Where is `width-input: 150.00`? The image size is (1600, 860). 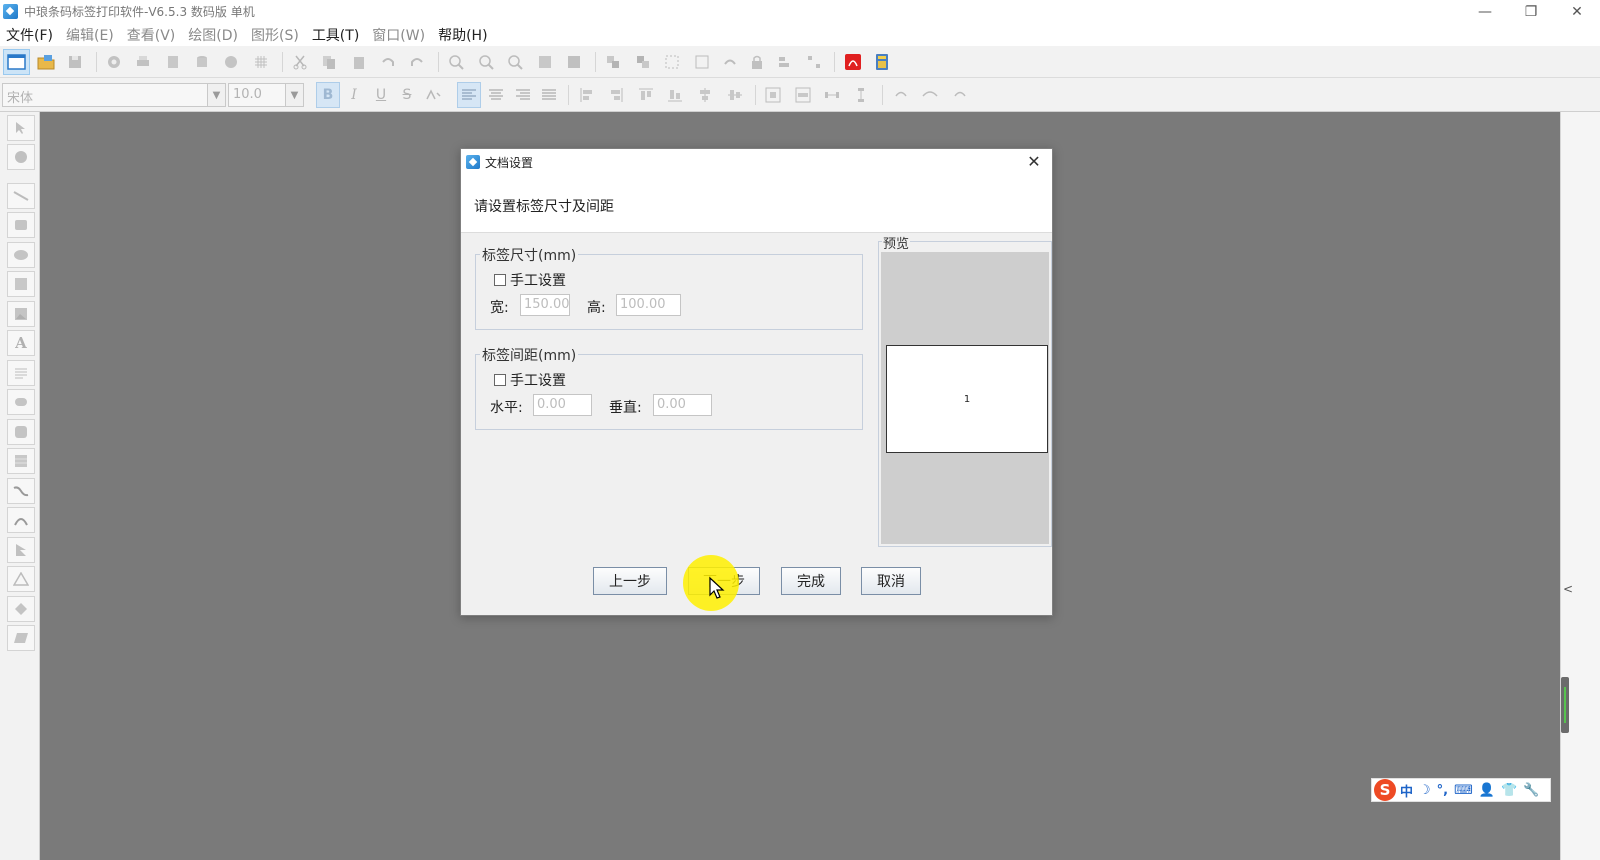
width-input: 150.00 is located at coordinates (545, 305).